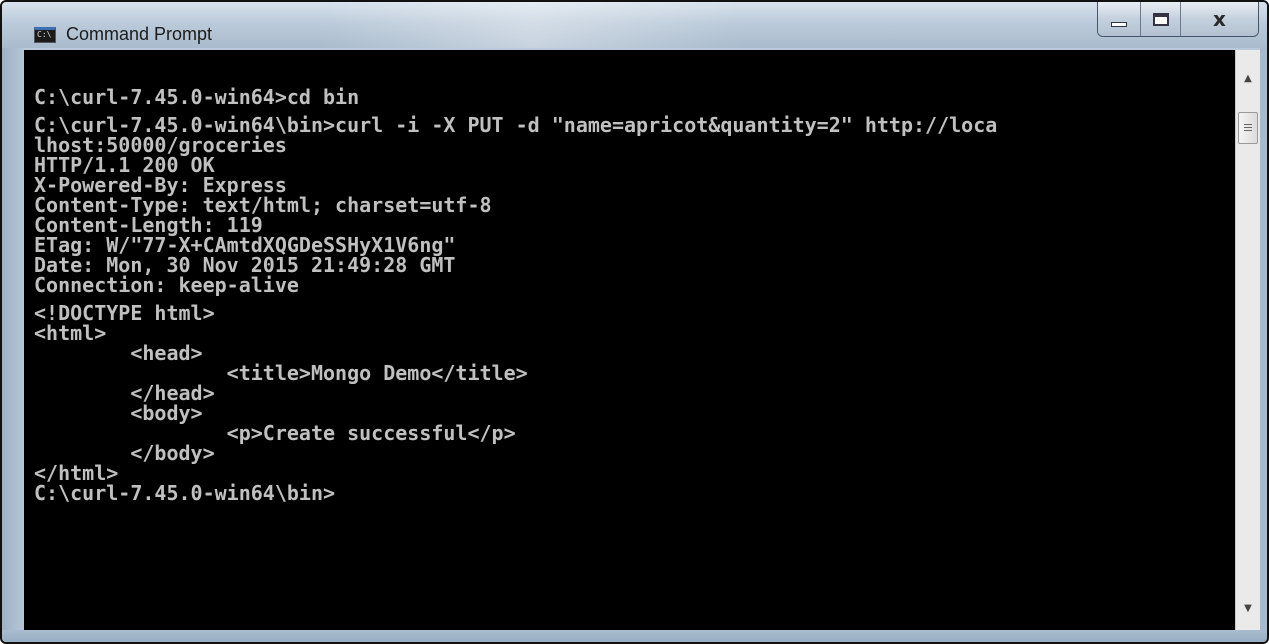 The height and width of the screenshot is (644, 1269). What do you see at coordinates (263, 205) in the screenshot?
I see `console-line: Content-Type: text/html; charset=utf-8` at bounding box center [263, 205].